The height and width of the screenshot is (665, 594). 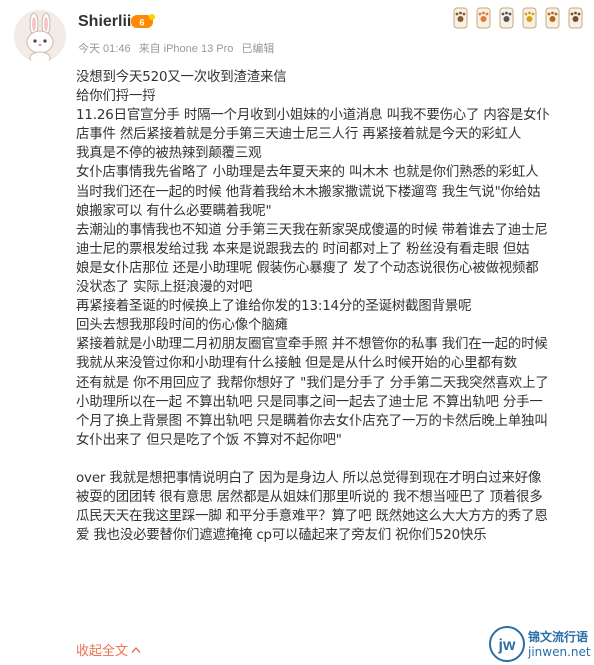 What do you see at coordinates (182, 326) in the screenshot?
I see `post-text-line: 回头去想我那段时间的伤心像个脑瘫` at bounding box center [182, 326].